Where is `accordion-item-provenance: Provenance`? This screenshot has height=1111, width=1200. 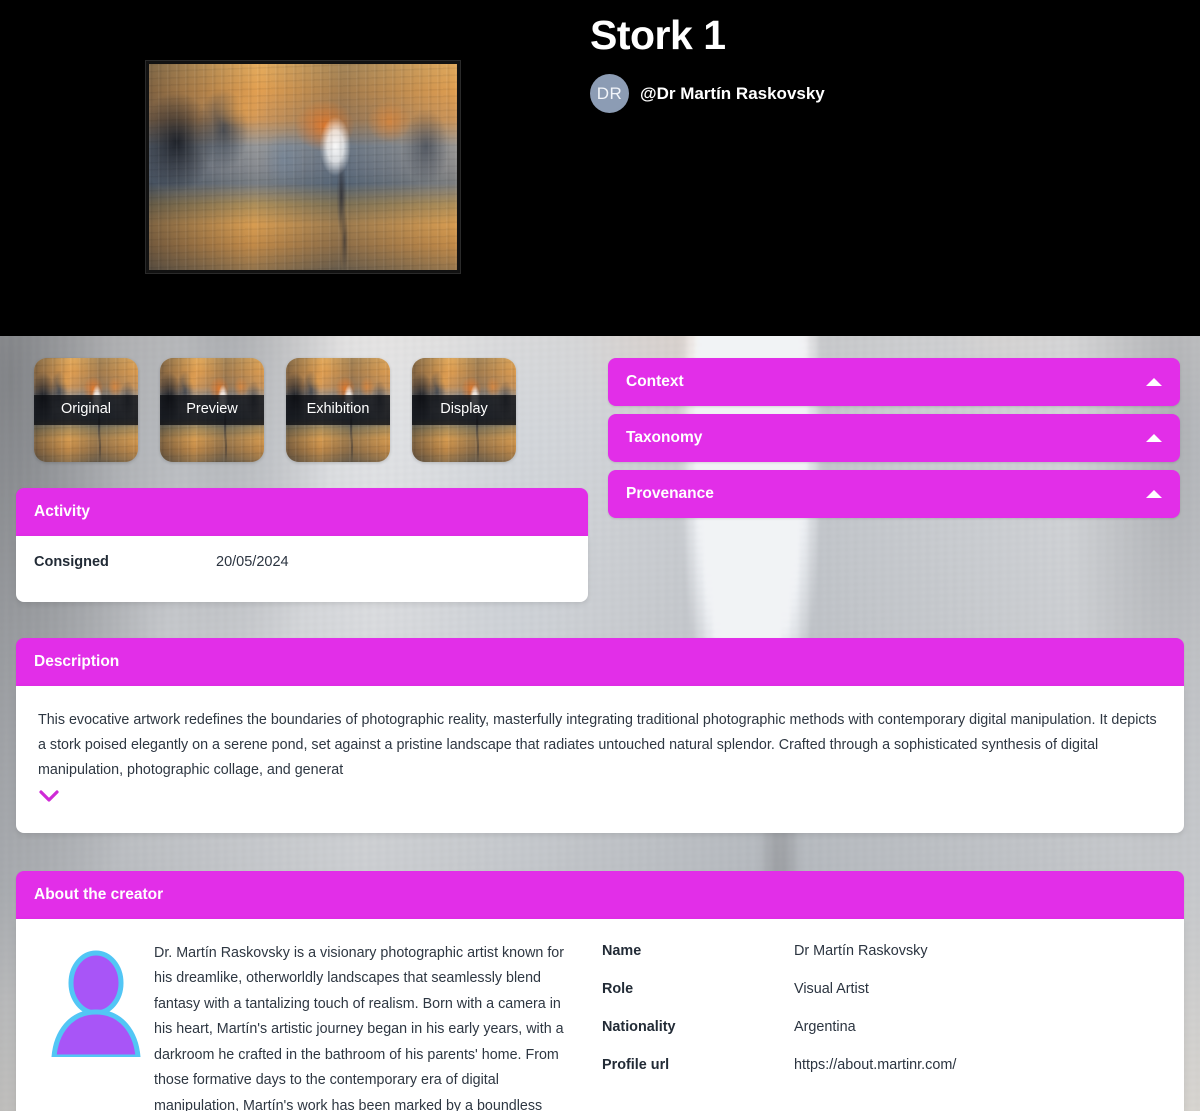 accordion-item-provenance: Provenance is located at coordinates (894, 494).